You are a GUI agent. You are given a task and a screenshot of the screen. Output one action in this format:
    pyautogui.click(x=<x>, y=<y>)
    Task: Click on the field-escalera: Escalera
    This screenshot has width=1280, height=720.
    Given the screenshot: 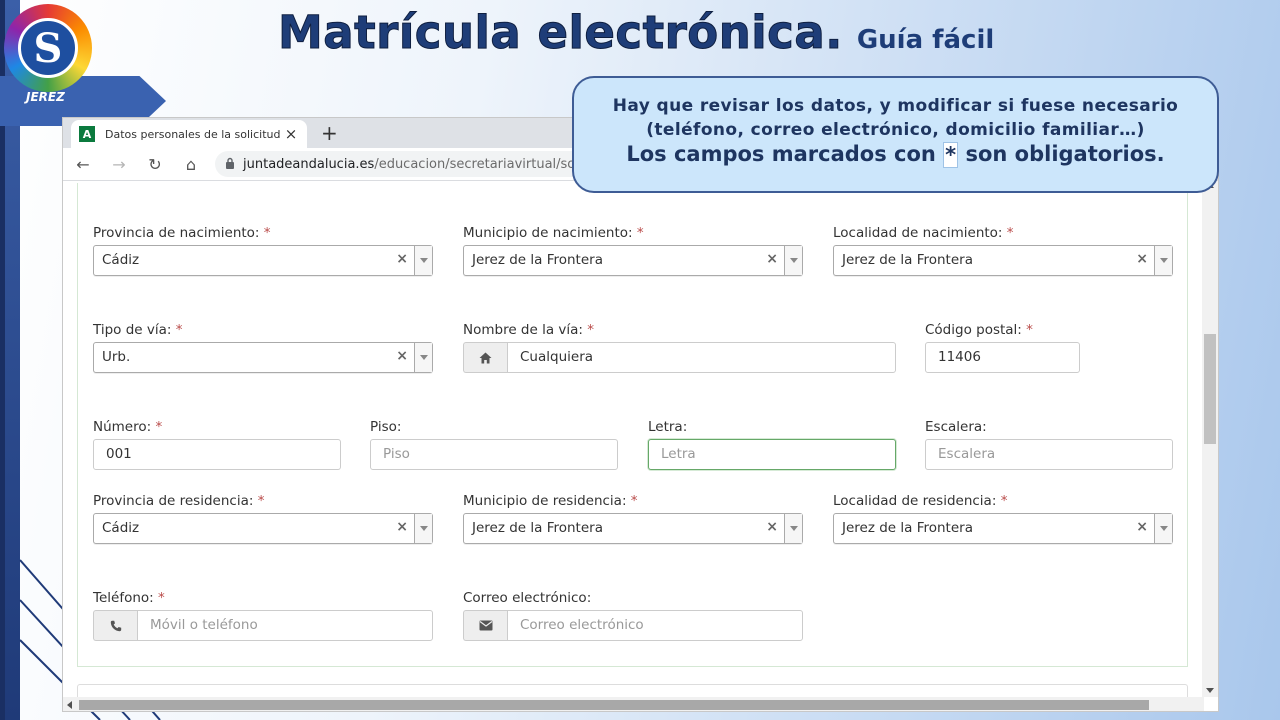 What is the action you would take?
    pyautogui.click(x=1049, y=444)
    